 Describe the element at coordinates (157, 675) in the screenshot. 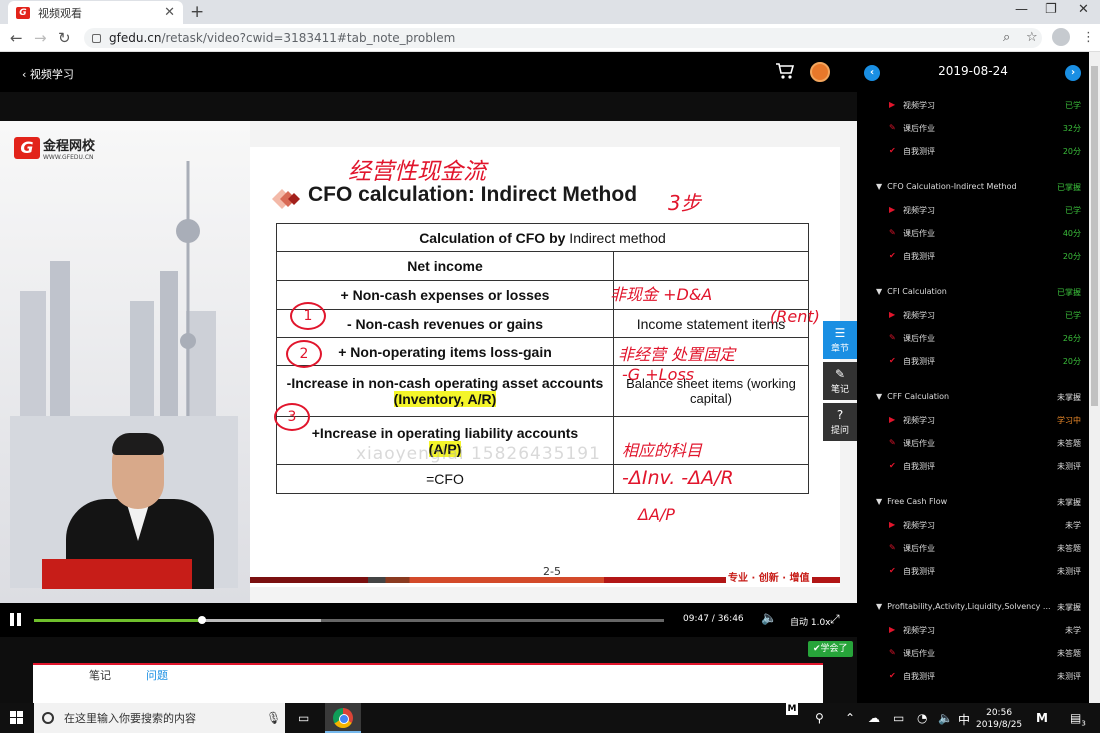

I see `tab-questions: 问题` at that location.